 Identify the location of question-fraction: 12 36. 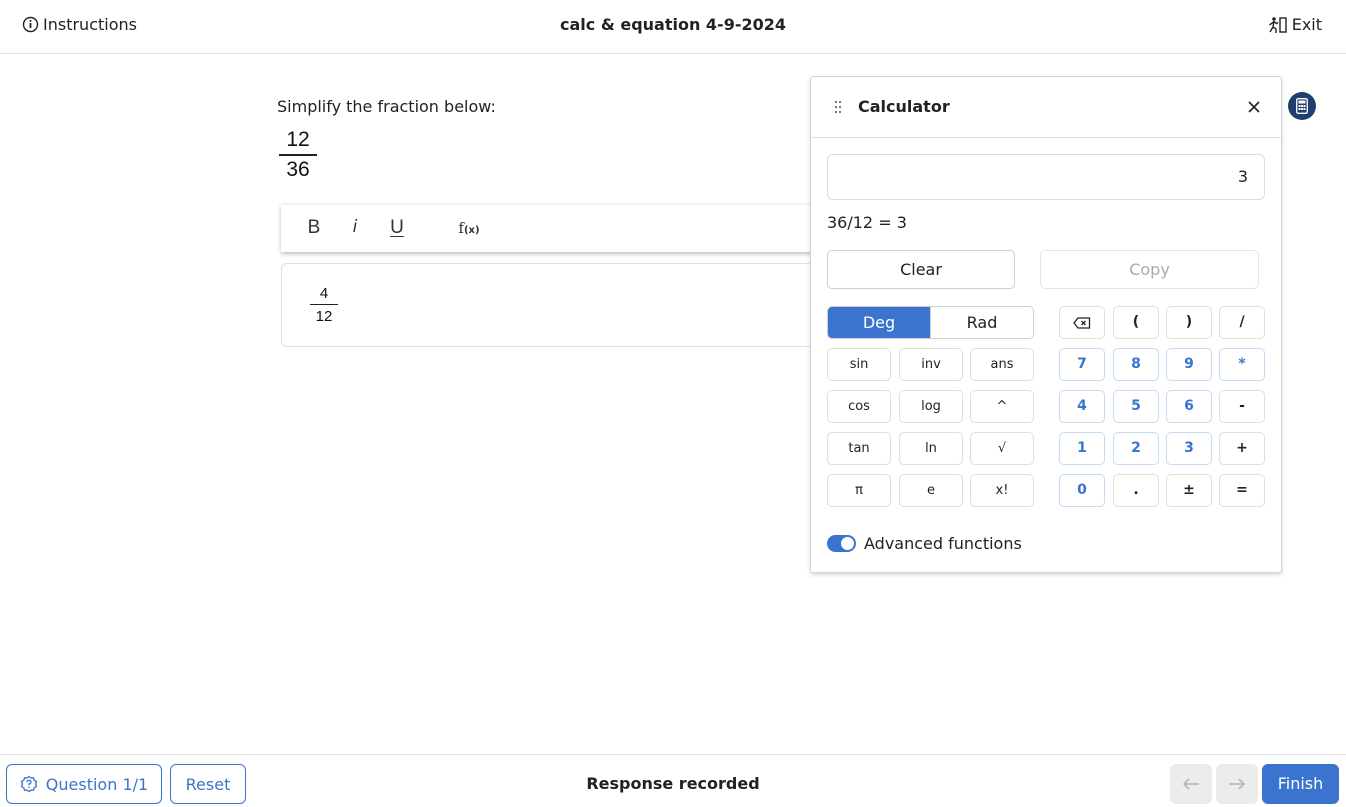
(298, 155).